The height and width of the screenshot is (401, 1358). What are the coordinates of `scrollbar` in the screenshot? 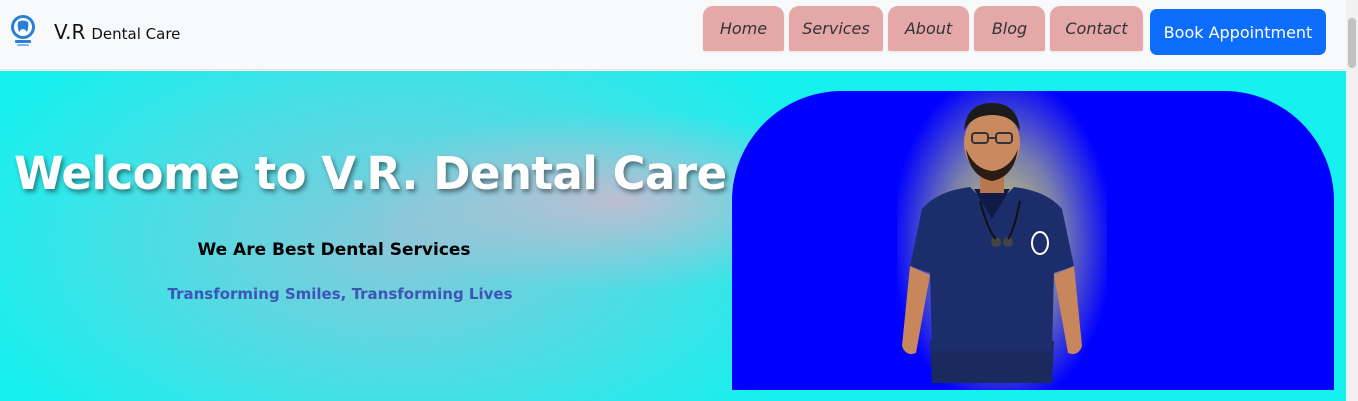 It's located at (1352, 200).